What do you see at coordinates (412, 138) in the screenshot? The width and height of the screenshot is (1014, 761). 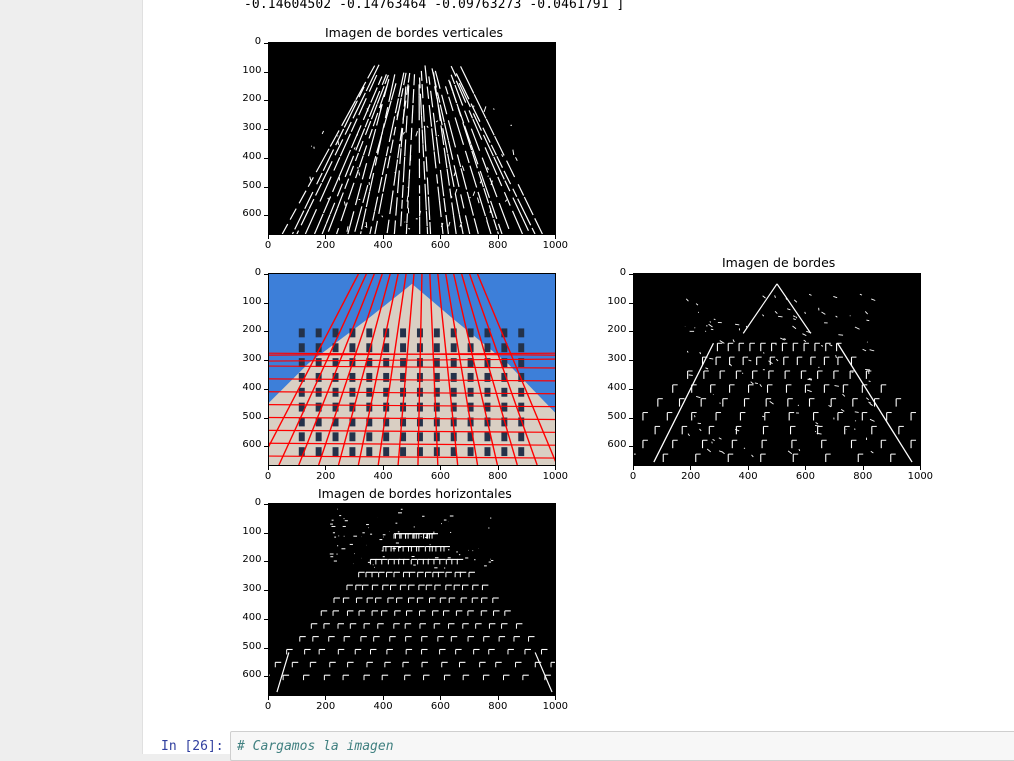 I see `vertical-edges-image` at bounding box center [412, 138].